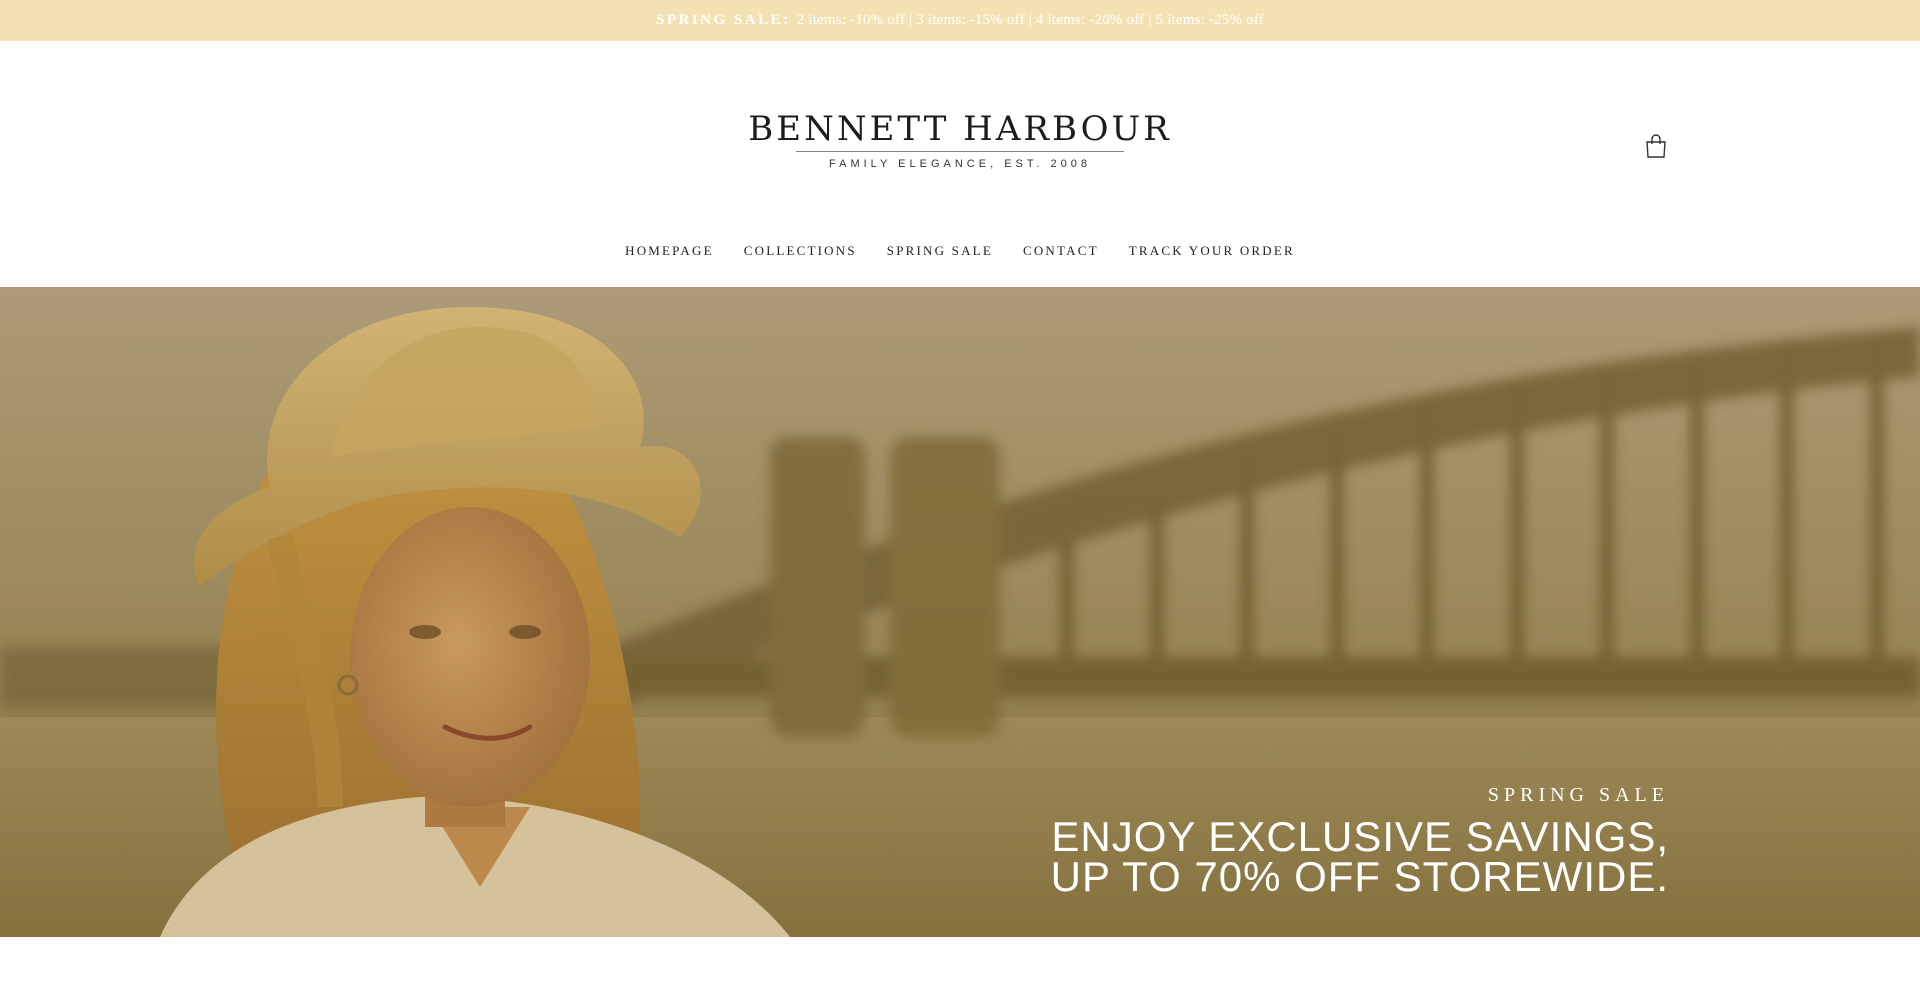 The width and height of the screenshot is (1920, 993). What do you see at coordinates (669, 251) in the screenshot?
I see `nav-homepage: HOMEPAGE` at bounding box center [669, 251].